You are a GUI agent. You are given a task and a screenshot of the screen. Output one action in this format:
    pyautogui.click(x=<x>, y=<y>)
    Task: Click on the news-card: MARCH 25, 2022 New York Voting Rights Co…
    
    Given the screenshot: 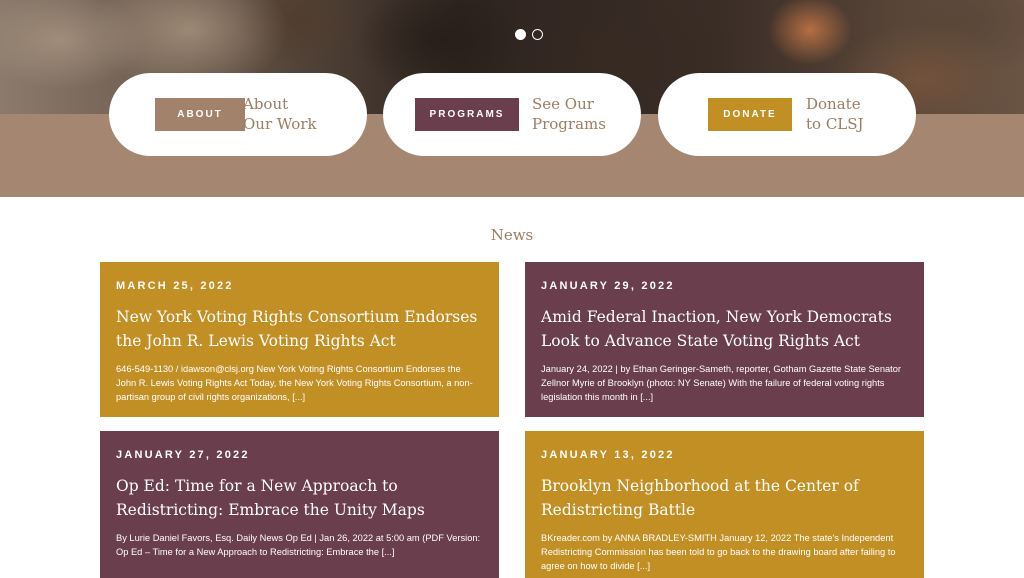 What is the action you would take?
    pyautogui.click(x=299, y=339)
    